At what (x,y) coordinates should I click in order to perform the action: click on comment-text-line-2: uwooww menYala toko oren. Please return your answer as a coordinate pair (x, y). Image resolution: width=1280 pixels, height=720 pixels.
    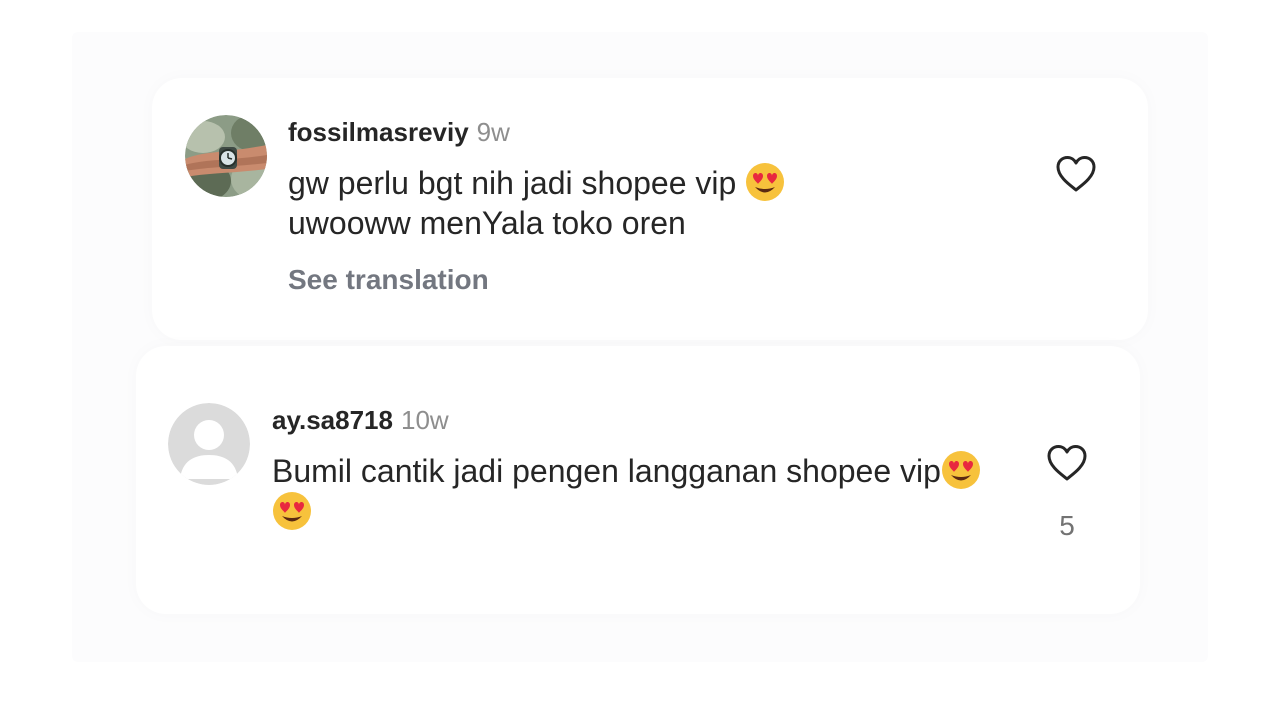
    Looking at the image, I should click on (487, 223).